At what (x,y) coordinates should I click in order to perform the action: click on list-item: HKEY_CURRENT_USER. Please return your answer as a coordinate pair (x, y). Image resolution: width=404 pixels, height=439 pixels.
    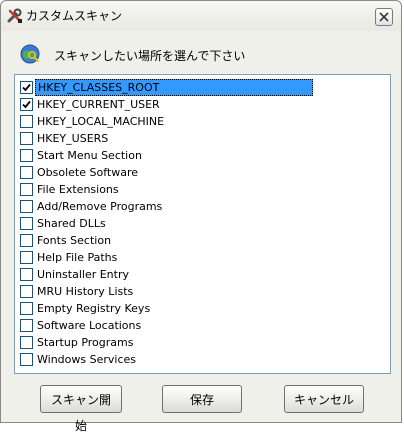
    Looking at the image, I should click on (200, 104).